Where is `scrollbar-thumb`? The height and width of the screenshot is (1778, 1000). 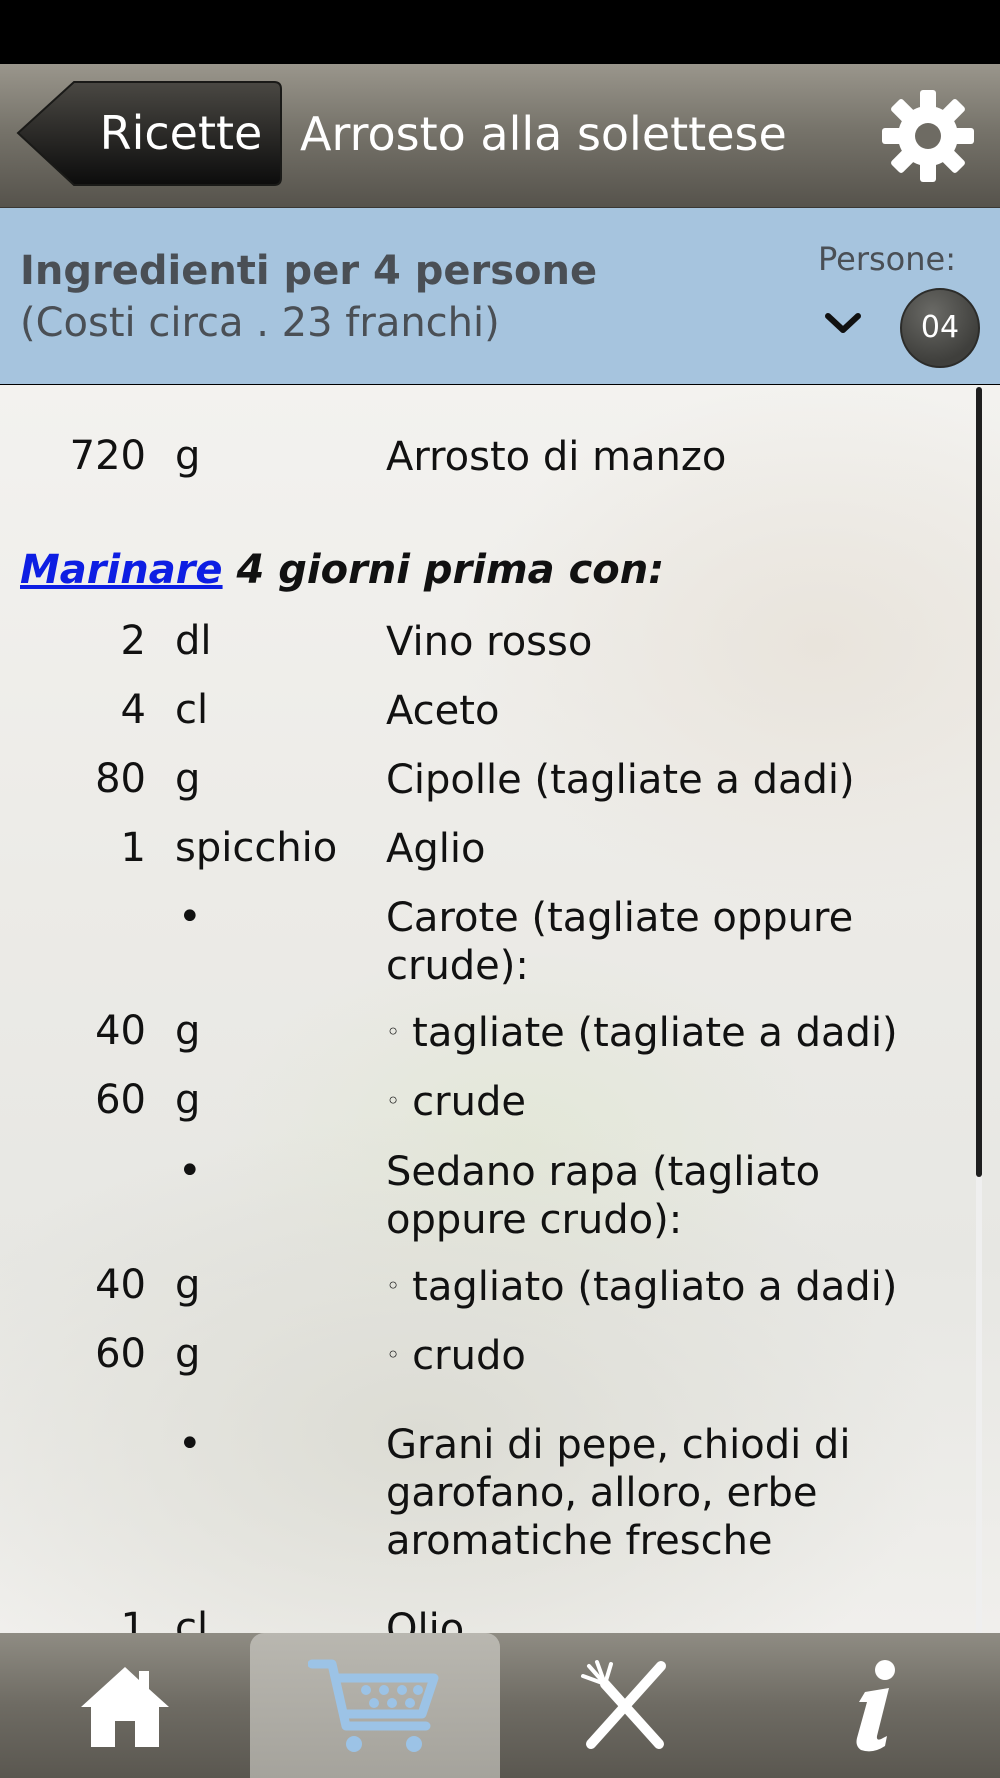 scrollbar-thumb is located at coordinates (979, 782).